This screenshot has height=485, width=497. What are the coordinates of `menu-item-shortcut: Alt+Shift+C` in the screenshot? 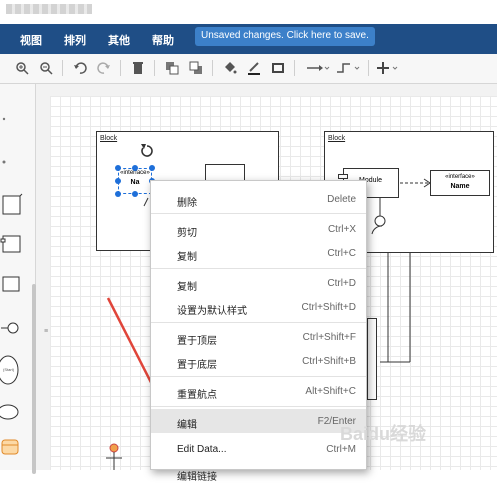 It's located at (330, 391).